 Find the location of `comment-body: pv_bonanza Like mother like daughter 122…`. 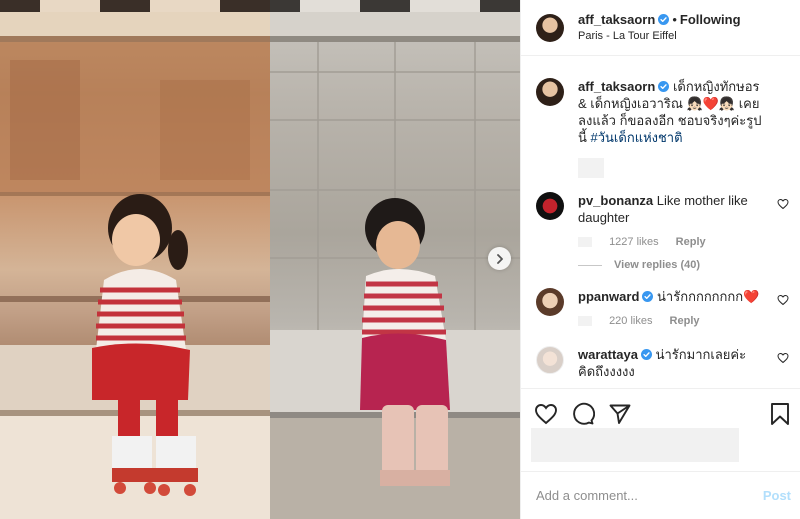

comment-body: pv_bonanza Like mother like daughter 122… is located at coordinates (670, 233).